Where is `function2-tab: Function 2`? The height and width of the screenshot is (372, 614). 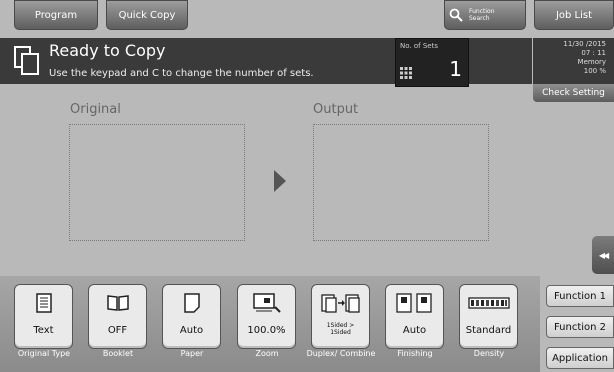
function2-tab: Function 2 is located at coordinates (580, 327).